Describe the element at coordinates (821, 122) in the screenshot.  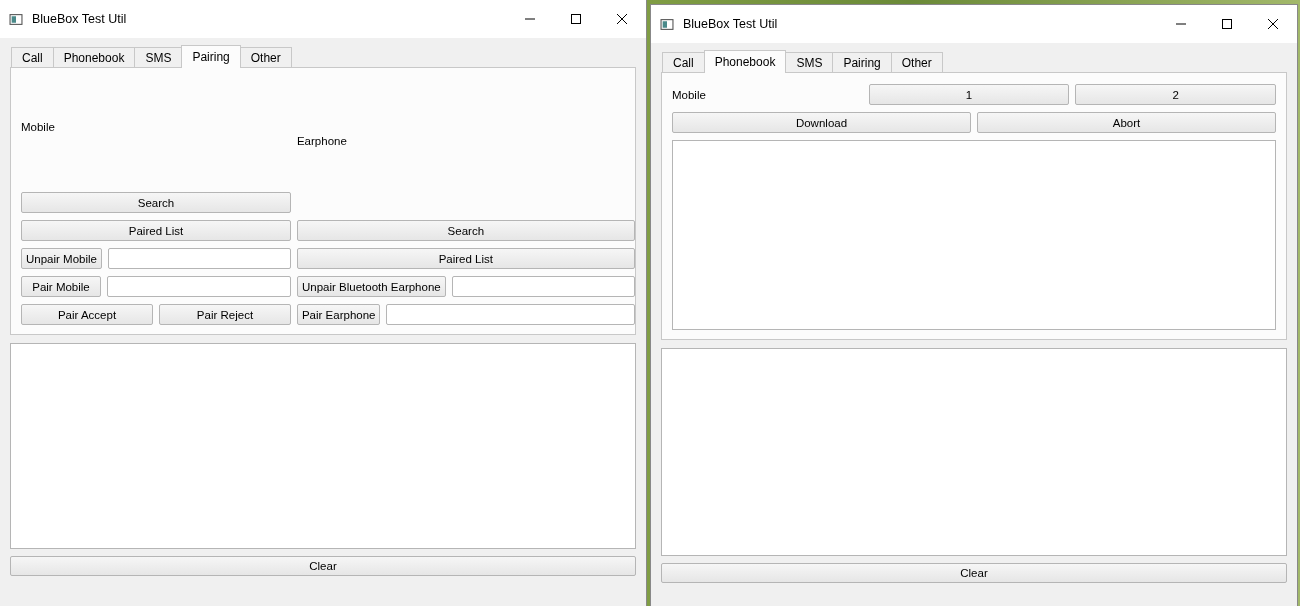
I see `push-button: Download` at that location.